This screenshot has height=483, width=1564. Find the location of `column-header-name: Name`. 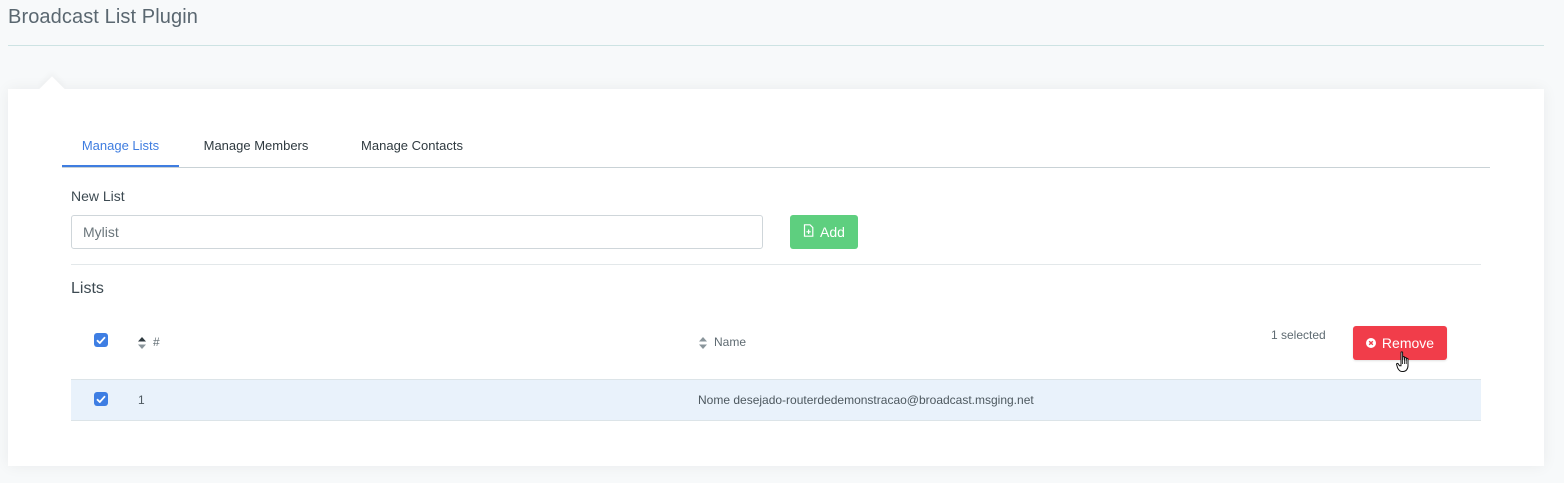

column-header-name: Name is located at coordinates (730, 342).